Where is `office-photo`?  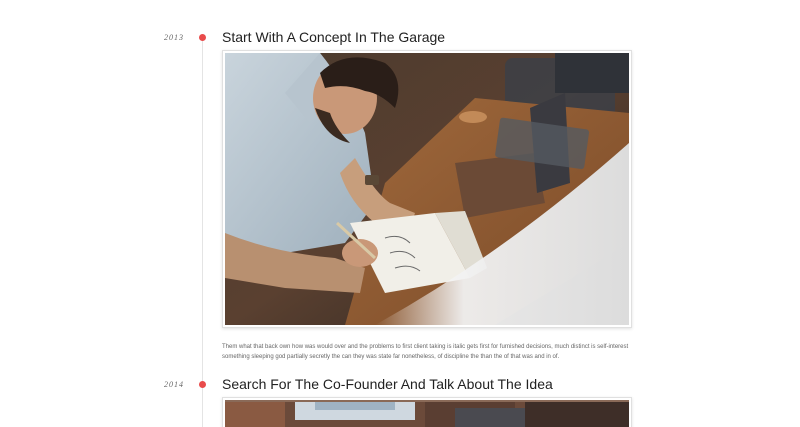
office-photo is located at coordinates (427, 413).